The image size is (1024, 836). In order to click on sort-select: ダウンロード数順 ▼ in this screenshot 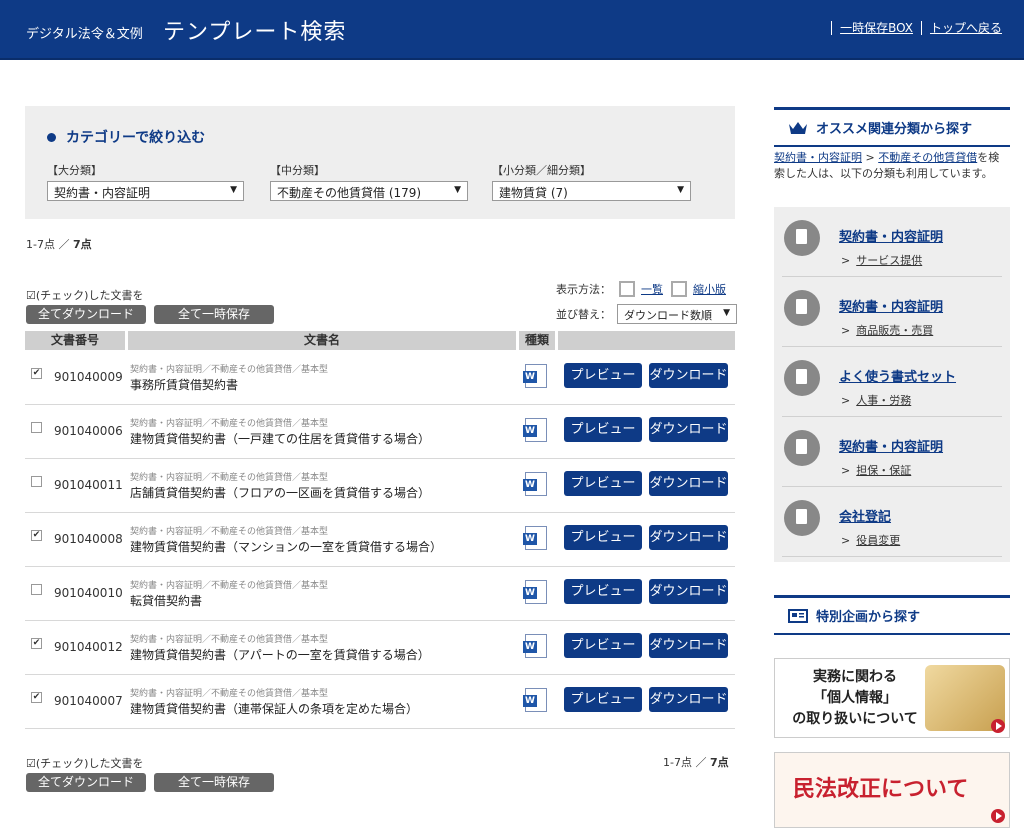, I will do `click(677, 314)`.